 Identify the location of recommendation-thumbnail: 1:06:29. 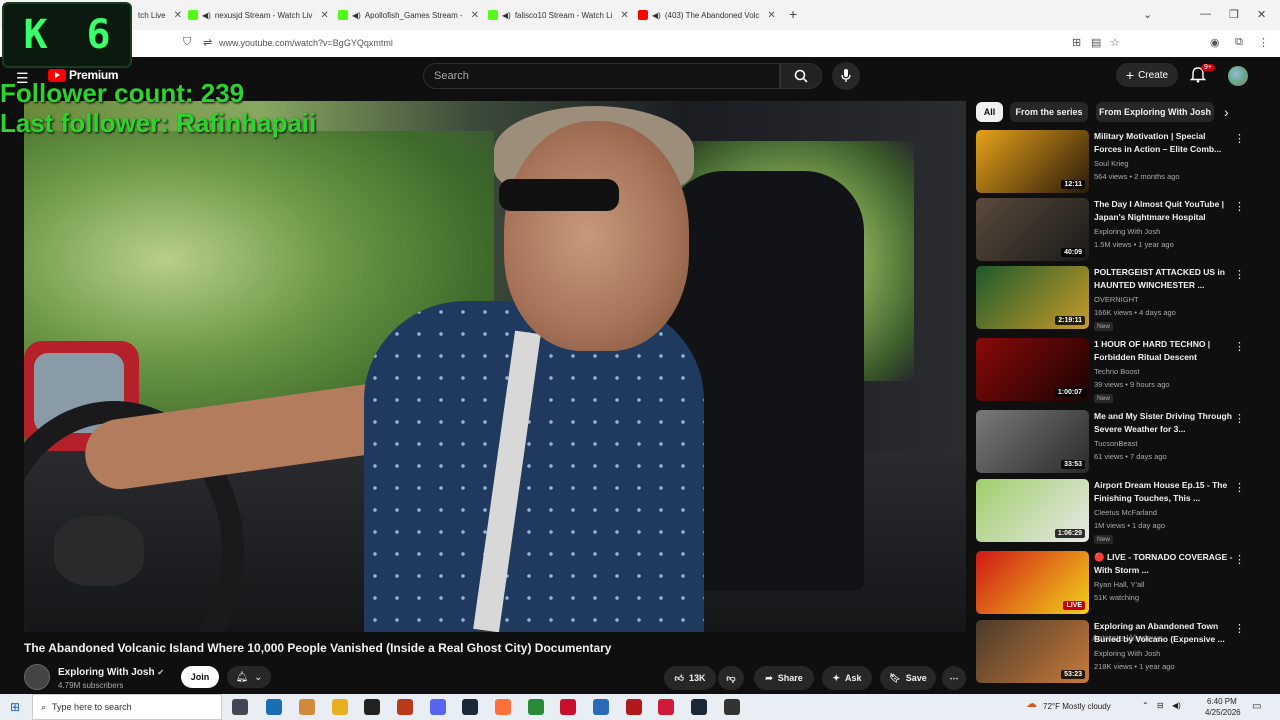
(1032, 510).